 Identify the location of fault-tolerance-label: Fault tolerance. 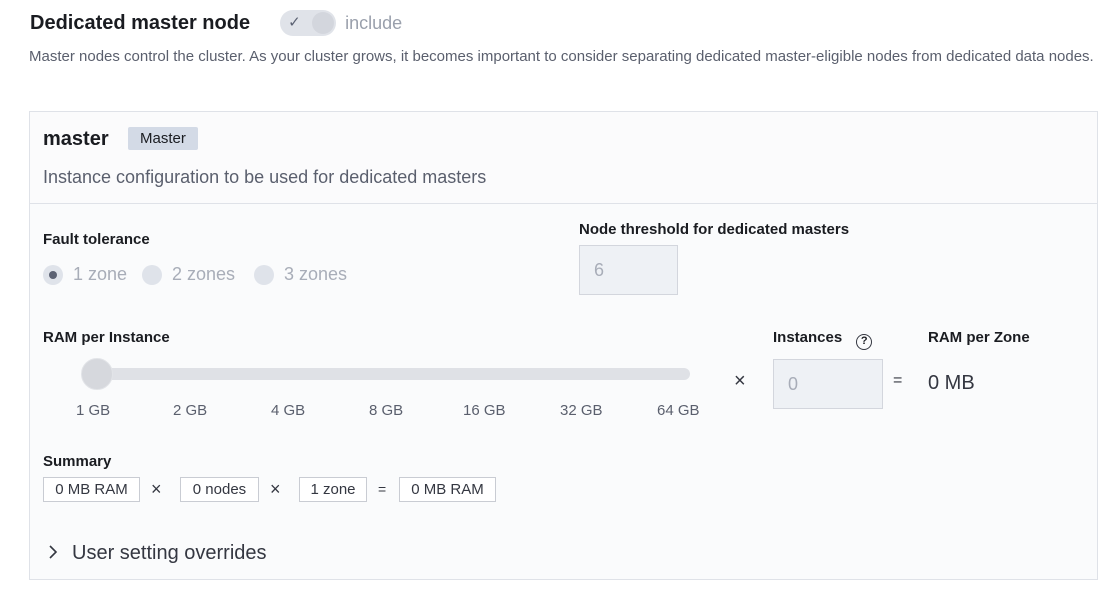
(96, 239).